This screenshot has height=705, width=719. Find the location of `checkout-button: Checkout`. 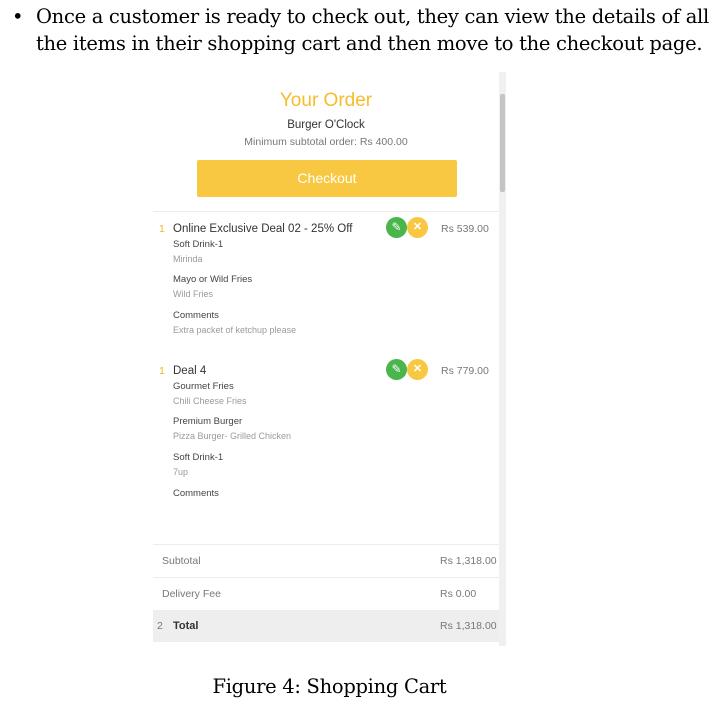

checkout-button: Checkout is located at coordinates (327, 178).